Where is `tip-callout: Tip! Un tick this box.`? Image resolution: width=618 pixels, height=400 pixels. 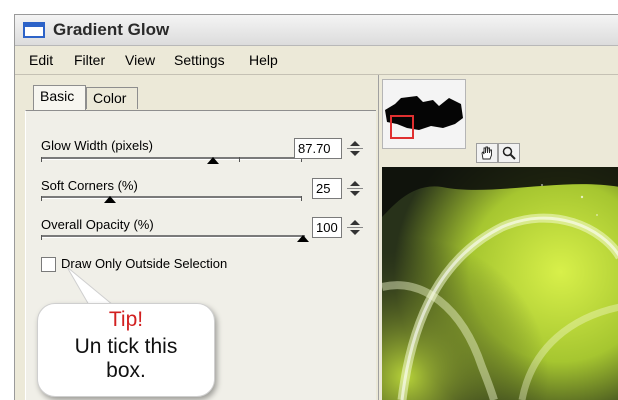
tip-callout: Tip! Un tick this box. is located at coordinates (126, 350).